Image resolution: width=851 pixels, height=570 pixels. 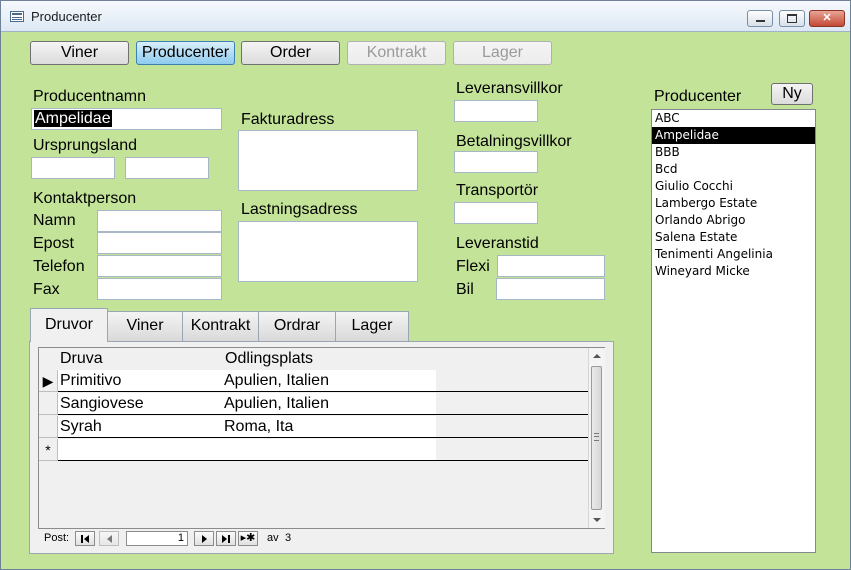 What do you see at coordinates (733, 237) in the screenshot?
I see `list-item: Salena Estate` at bounding box center [733, 237].